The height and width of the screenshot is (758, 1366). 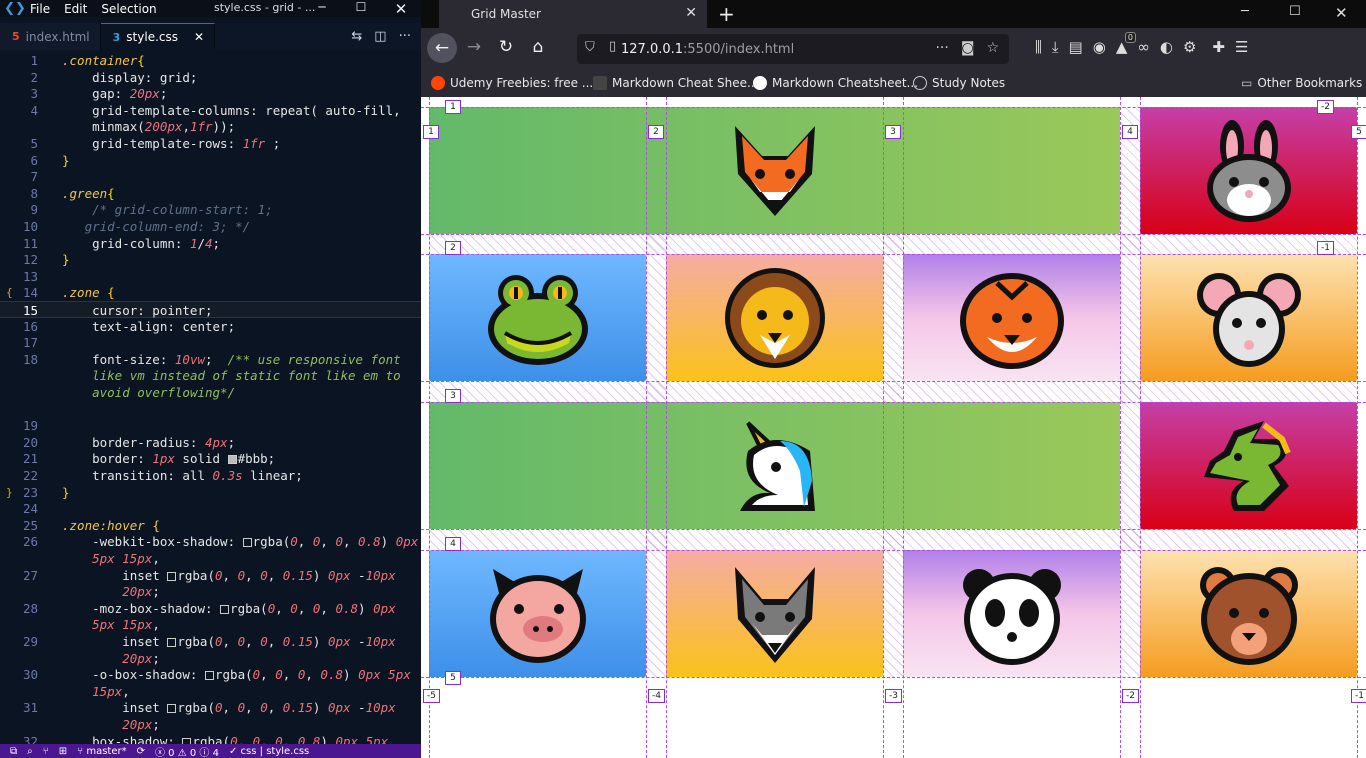 I want to click on code-line: 17, so click(x=210, y=342).